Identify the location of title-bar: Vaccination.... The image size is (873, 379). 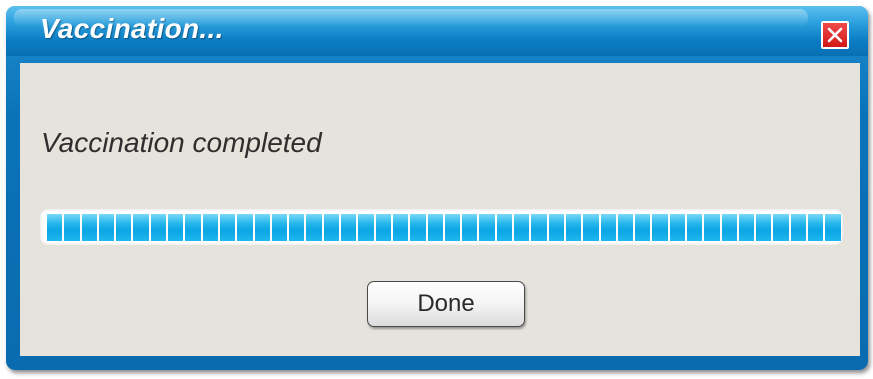
(437, 31).